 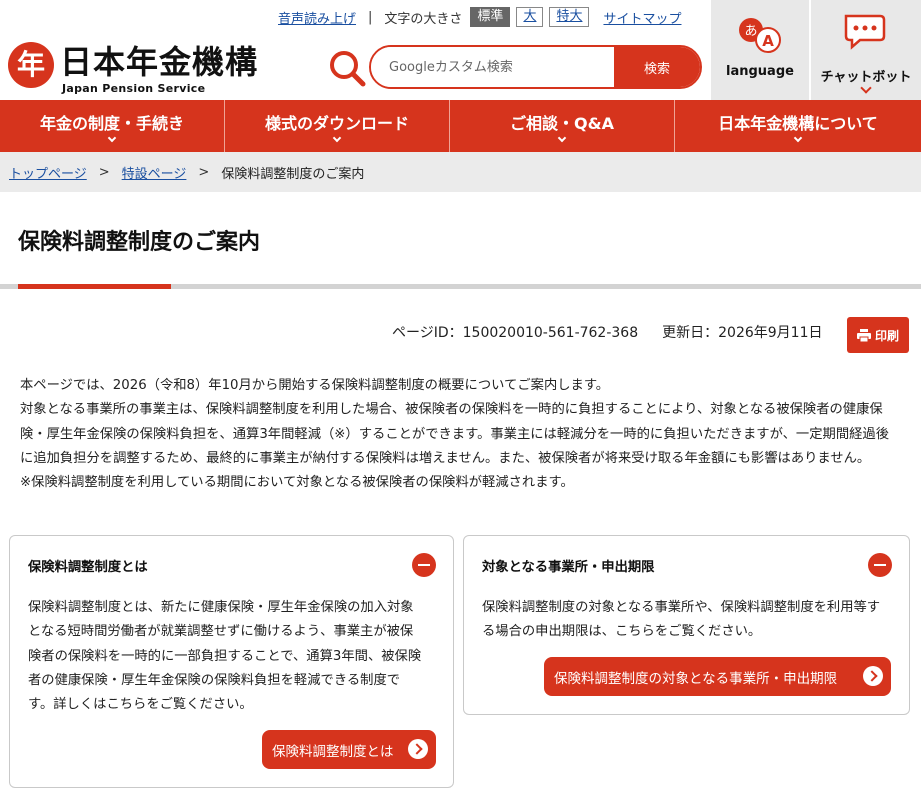 I want to click on chatbot-button: チャットボット, so click(x=866, y=50).